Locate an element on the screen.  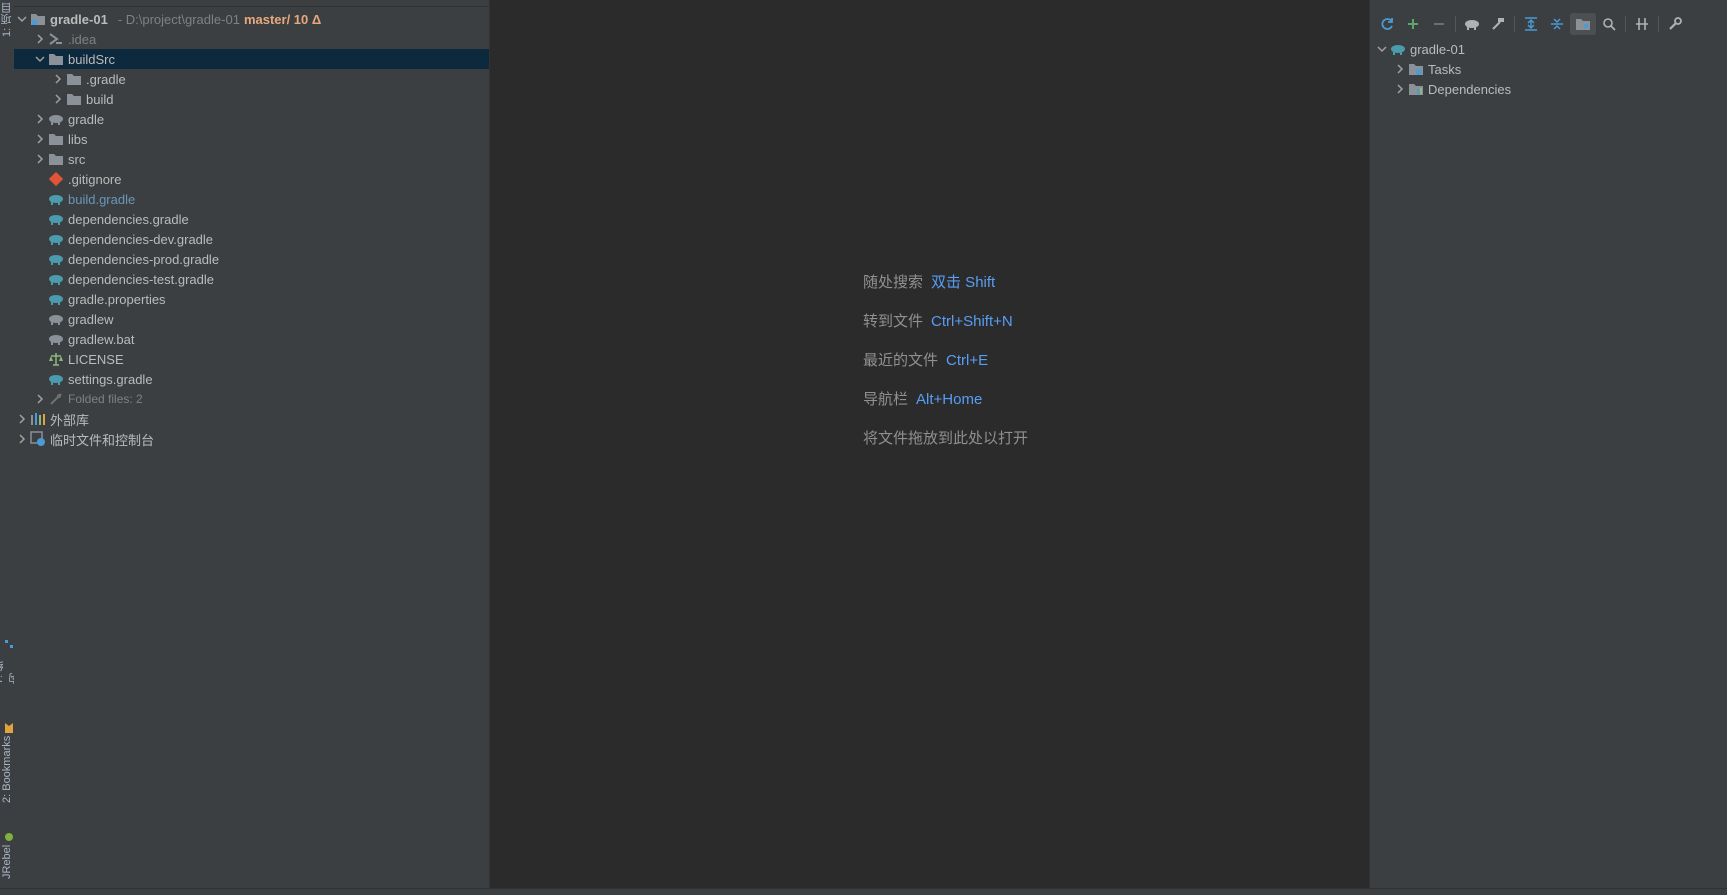
hint-text: 导航栏 is located at coordinates (886, 399).